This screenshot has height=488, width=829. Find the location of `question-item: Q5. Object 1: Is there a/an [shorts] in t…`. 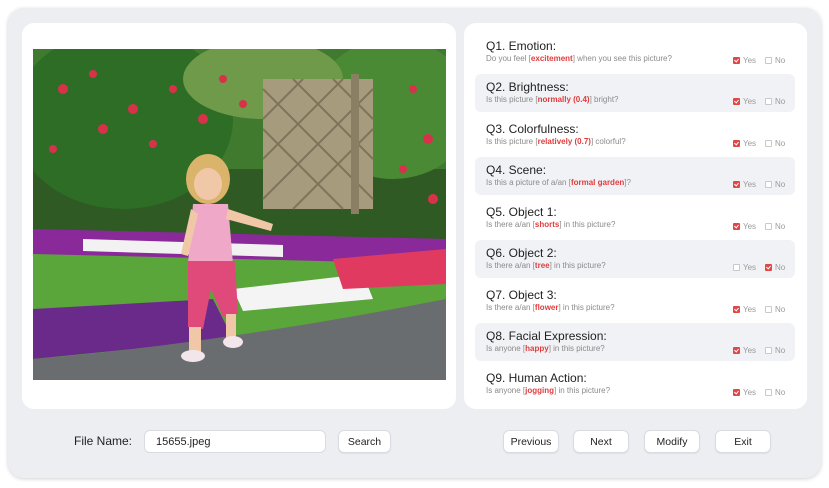

question-item: Q5. Object 1: Is there a/an [shorts] in t… is located at coordinates (635, 218).